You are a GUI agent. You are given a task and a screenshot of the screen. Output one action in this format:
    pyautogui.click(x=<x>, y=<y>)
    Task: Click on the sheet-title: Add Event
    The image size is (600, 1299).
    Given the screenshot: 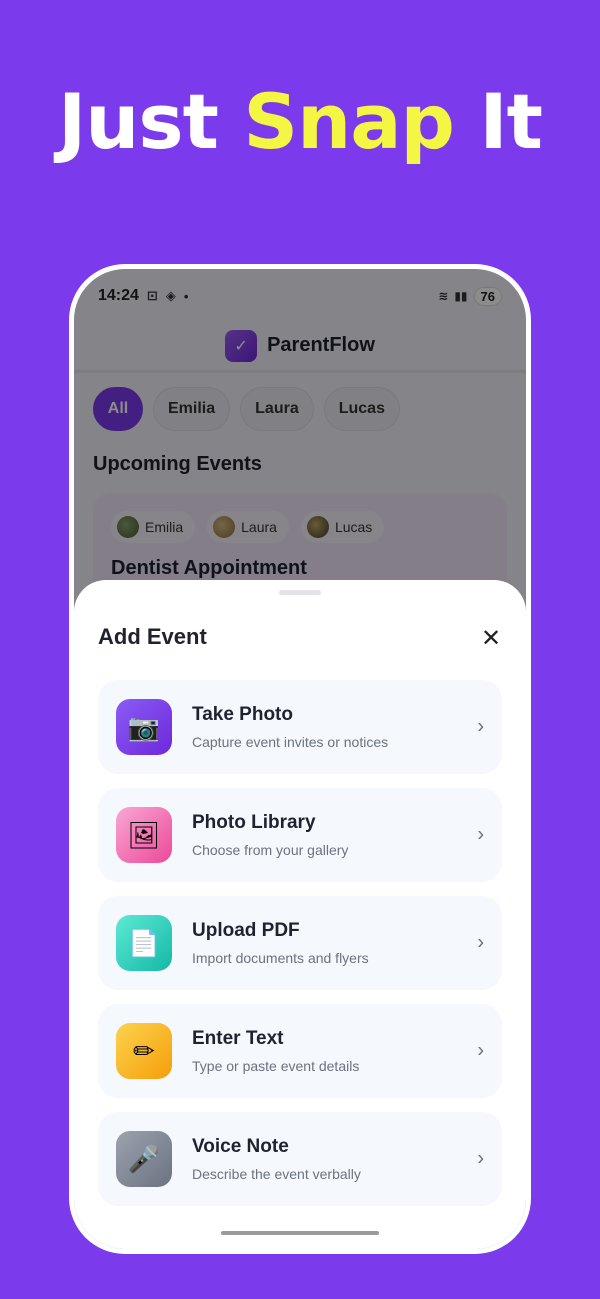 What is the action you would take?
    pyautogui.click(x=152, y=636)
    